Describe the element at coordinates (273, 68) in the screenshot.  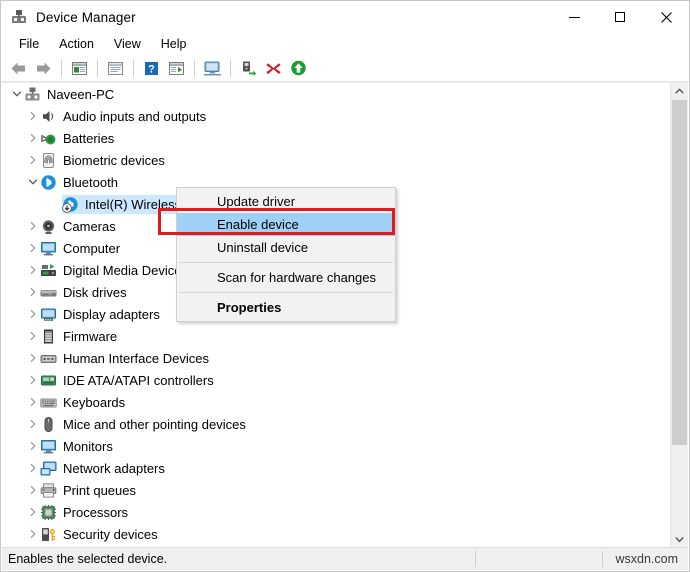
I see `uninstall-device-button` at that location.